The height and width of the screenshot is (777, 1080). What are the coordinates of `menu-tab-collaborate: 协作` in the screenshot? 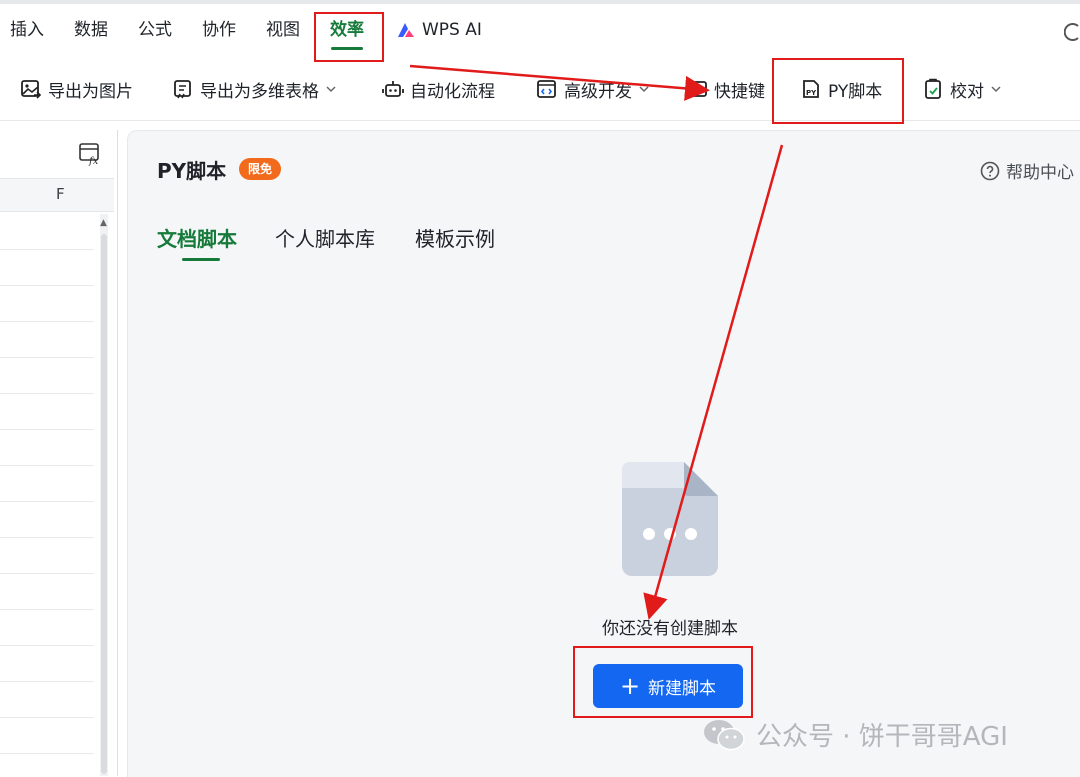 It's located at (219, 30).